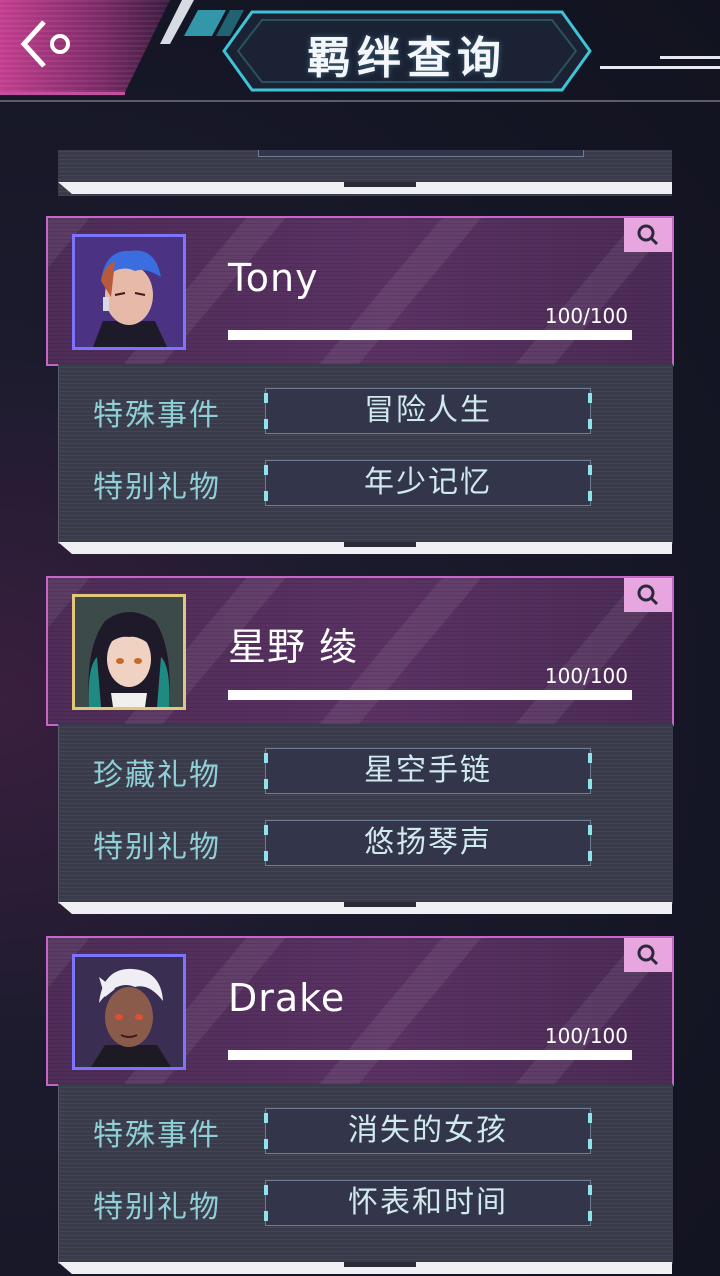  I want to click on row-value: 怀表和时间, so click(428, 1202).